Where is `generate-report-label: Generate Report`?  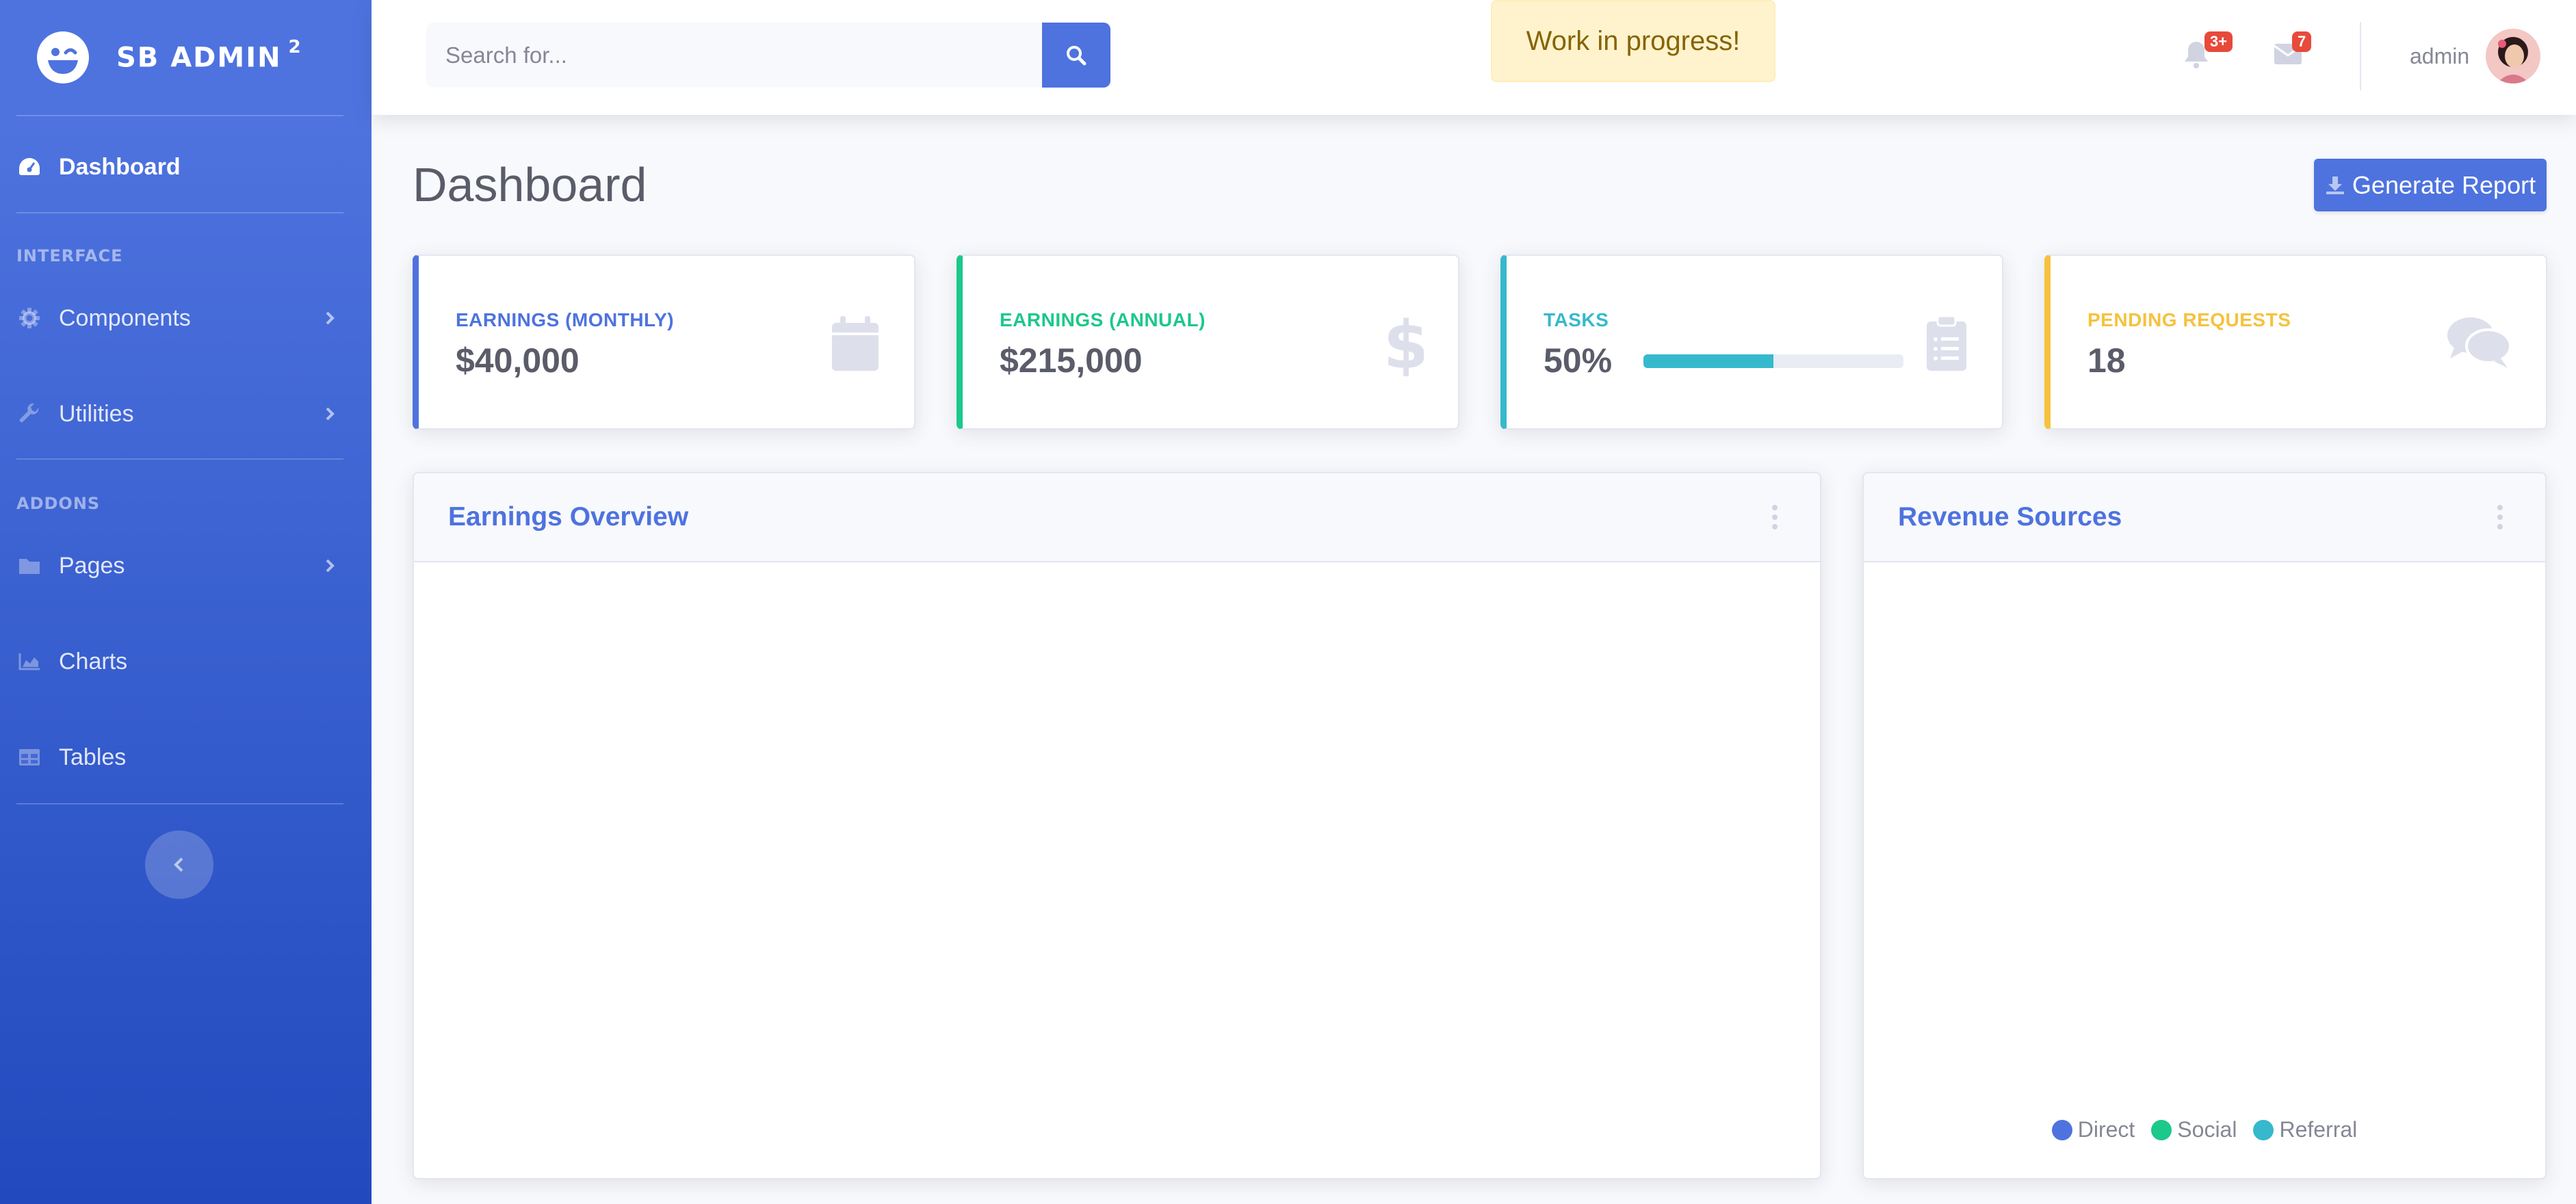 generate-report-label: Generate Report is located at coordinates (2444, 184).